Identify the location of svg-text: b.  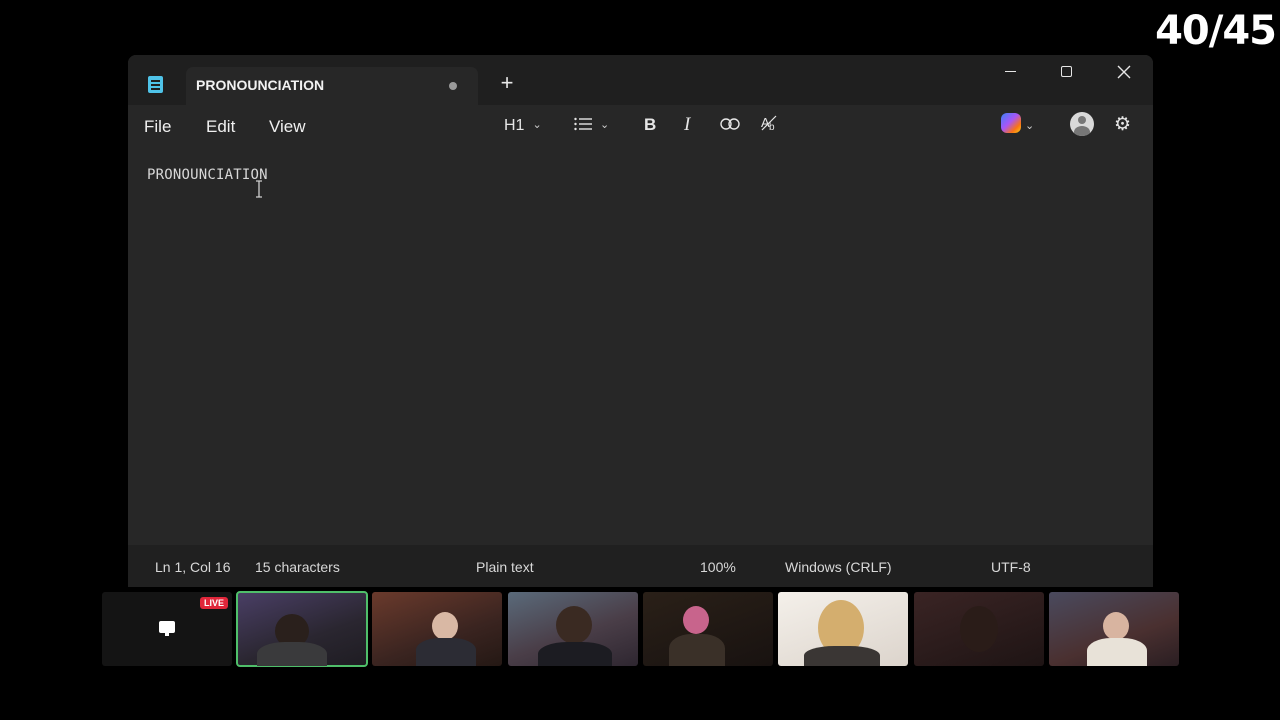
(772, 127).